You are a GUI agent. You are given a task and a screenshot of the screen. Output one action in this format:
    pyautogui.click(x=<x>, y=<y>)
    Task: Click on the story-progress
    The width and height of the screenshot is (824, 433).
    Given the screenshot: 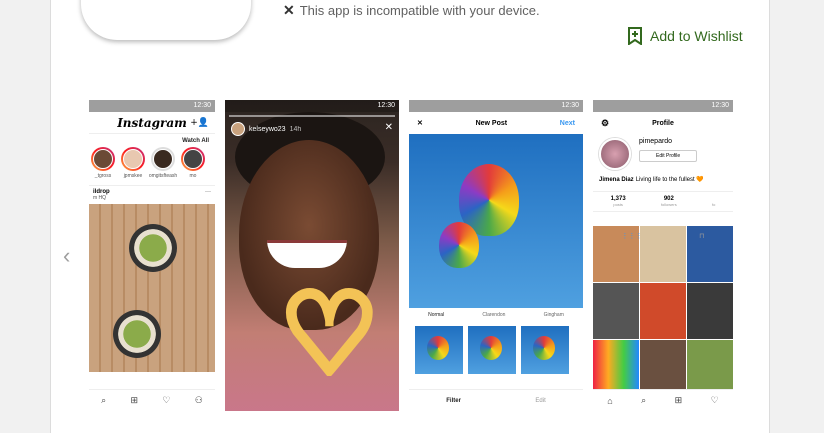 What is the action you would take?
    pyautogui.click(x=312, y=116)
    